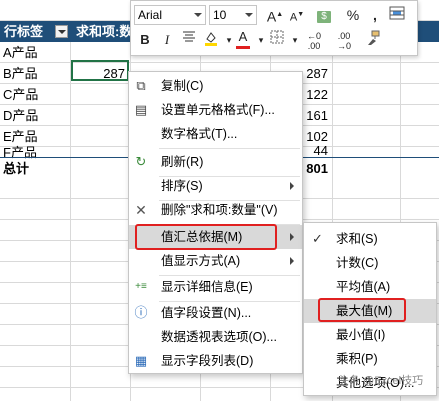  Describe the element at coordinates (220, 15) in the screenshot. I see `font-size-value: 10` at that location.